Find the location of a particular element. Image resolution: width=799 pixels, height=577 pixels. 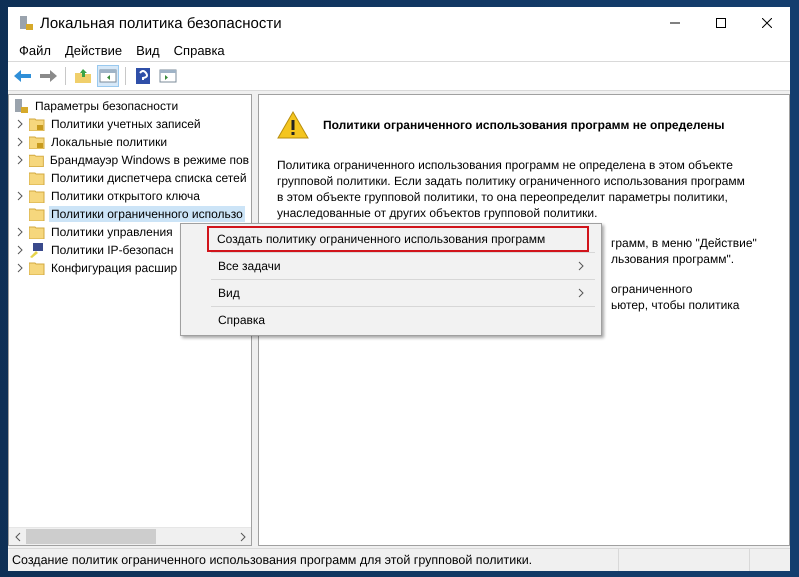

description-text: Политика ограниченного использования программ не определена в этом объекте is located at coordinates (505, 165).